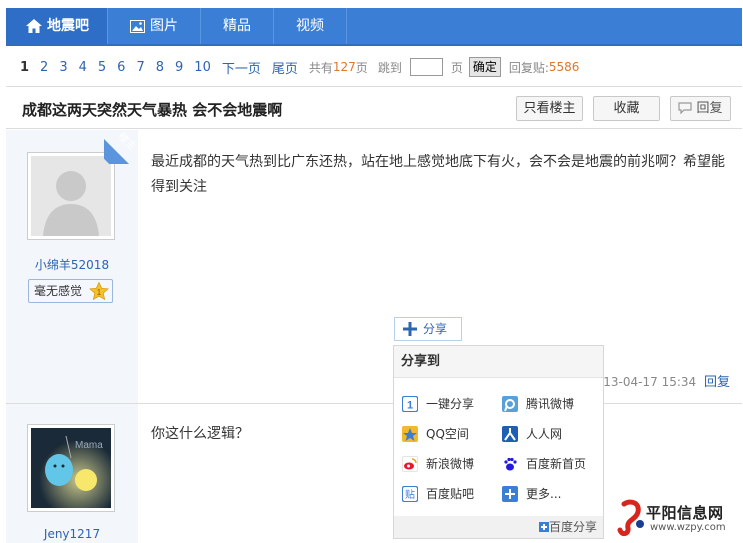  What do you see at coordinates (374, 107) in the screenshot?
I see `thread-title-bar: 成都这两天突然天气暴热 会不会地震啊 只看楼主 收藏 回复` at bounding box center [374, 107].